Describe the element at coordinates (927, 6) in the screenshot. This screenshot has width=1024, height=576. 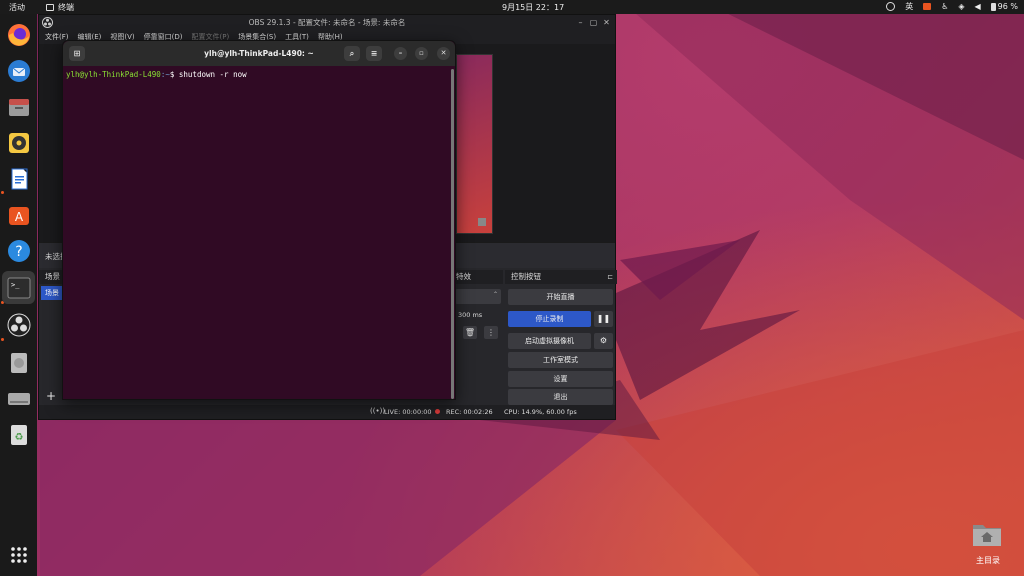
I see `record-indicator-icon` at that location.